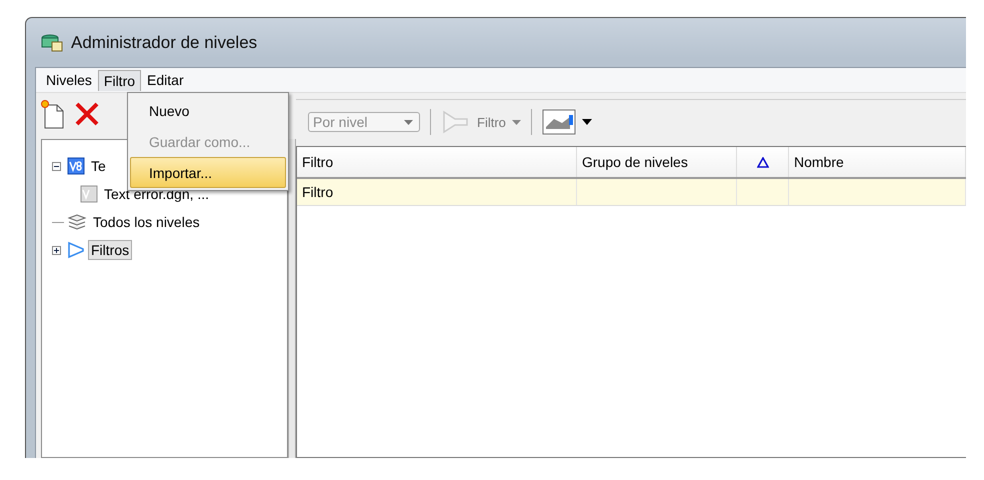  Describe the element at coordinates (146, 222) in the screenshot. I see `tree-item: Todos los niveles` at that location.